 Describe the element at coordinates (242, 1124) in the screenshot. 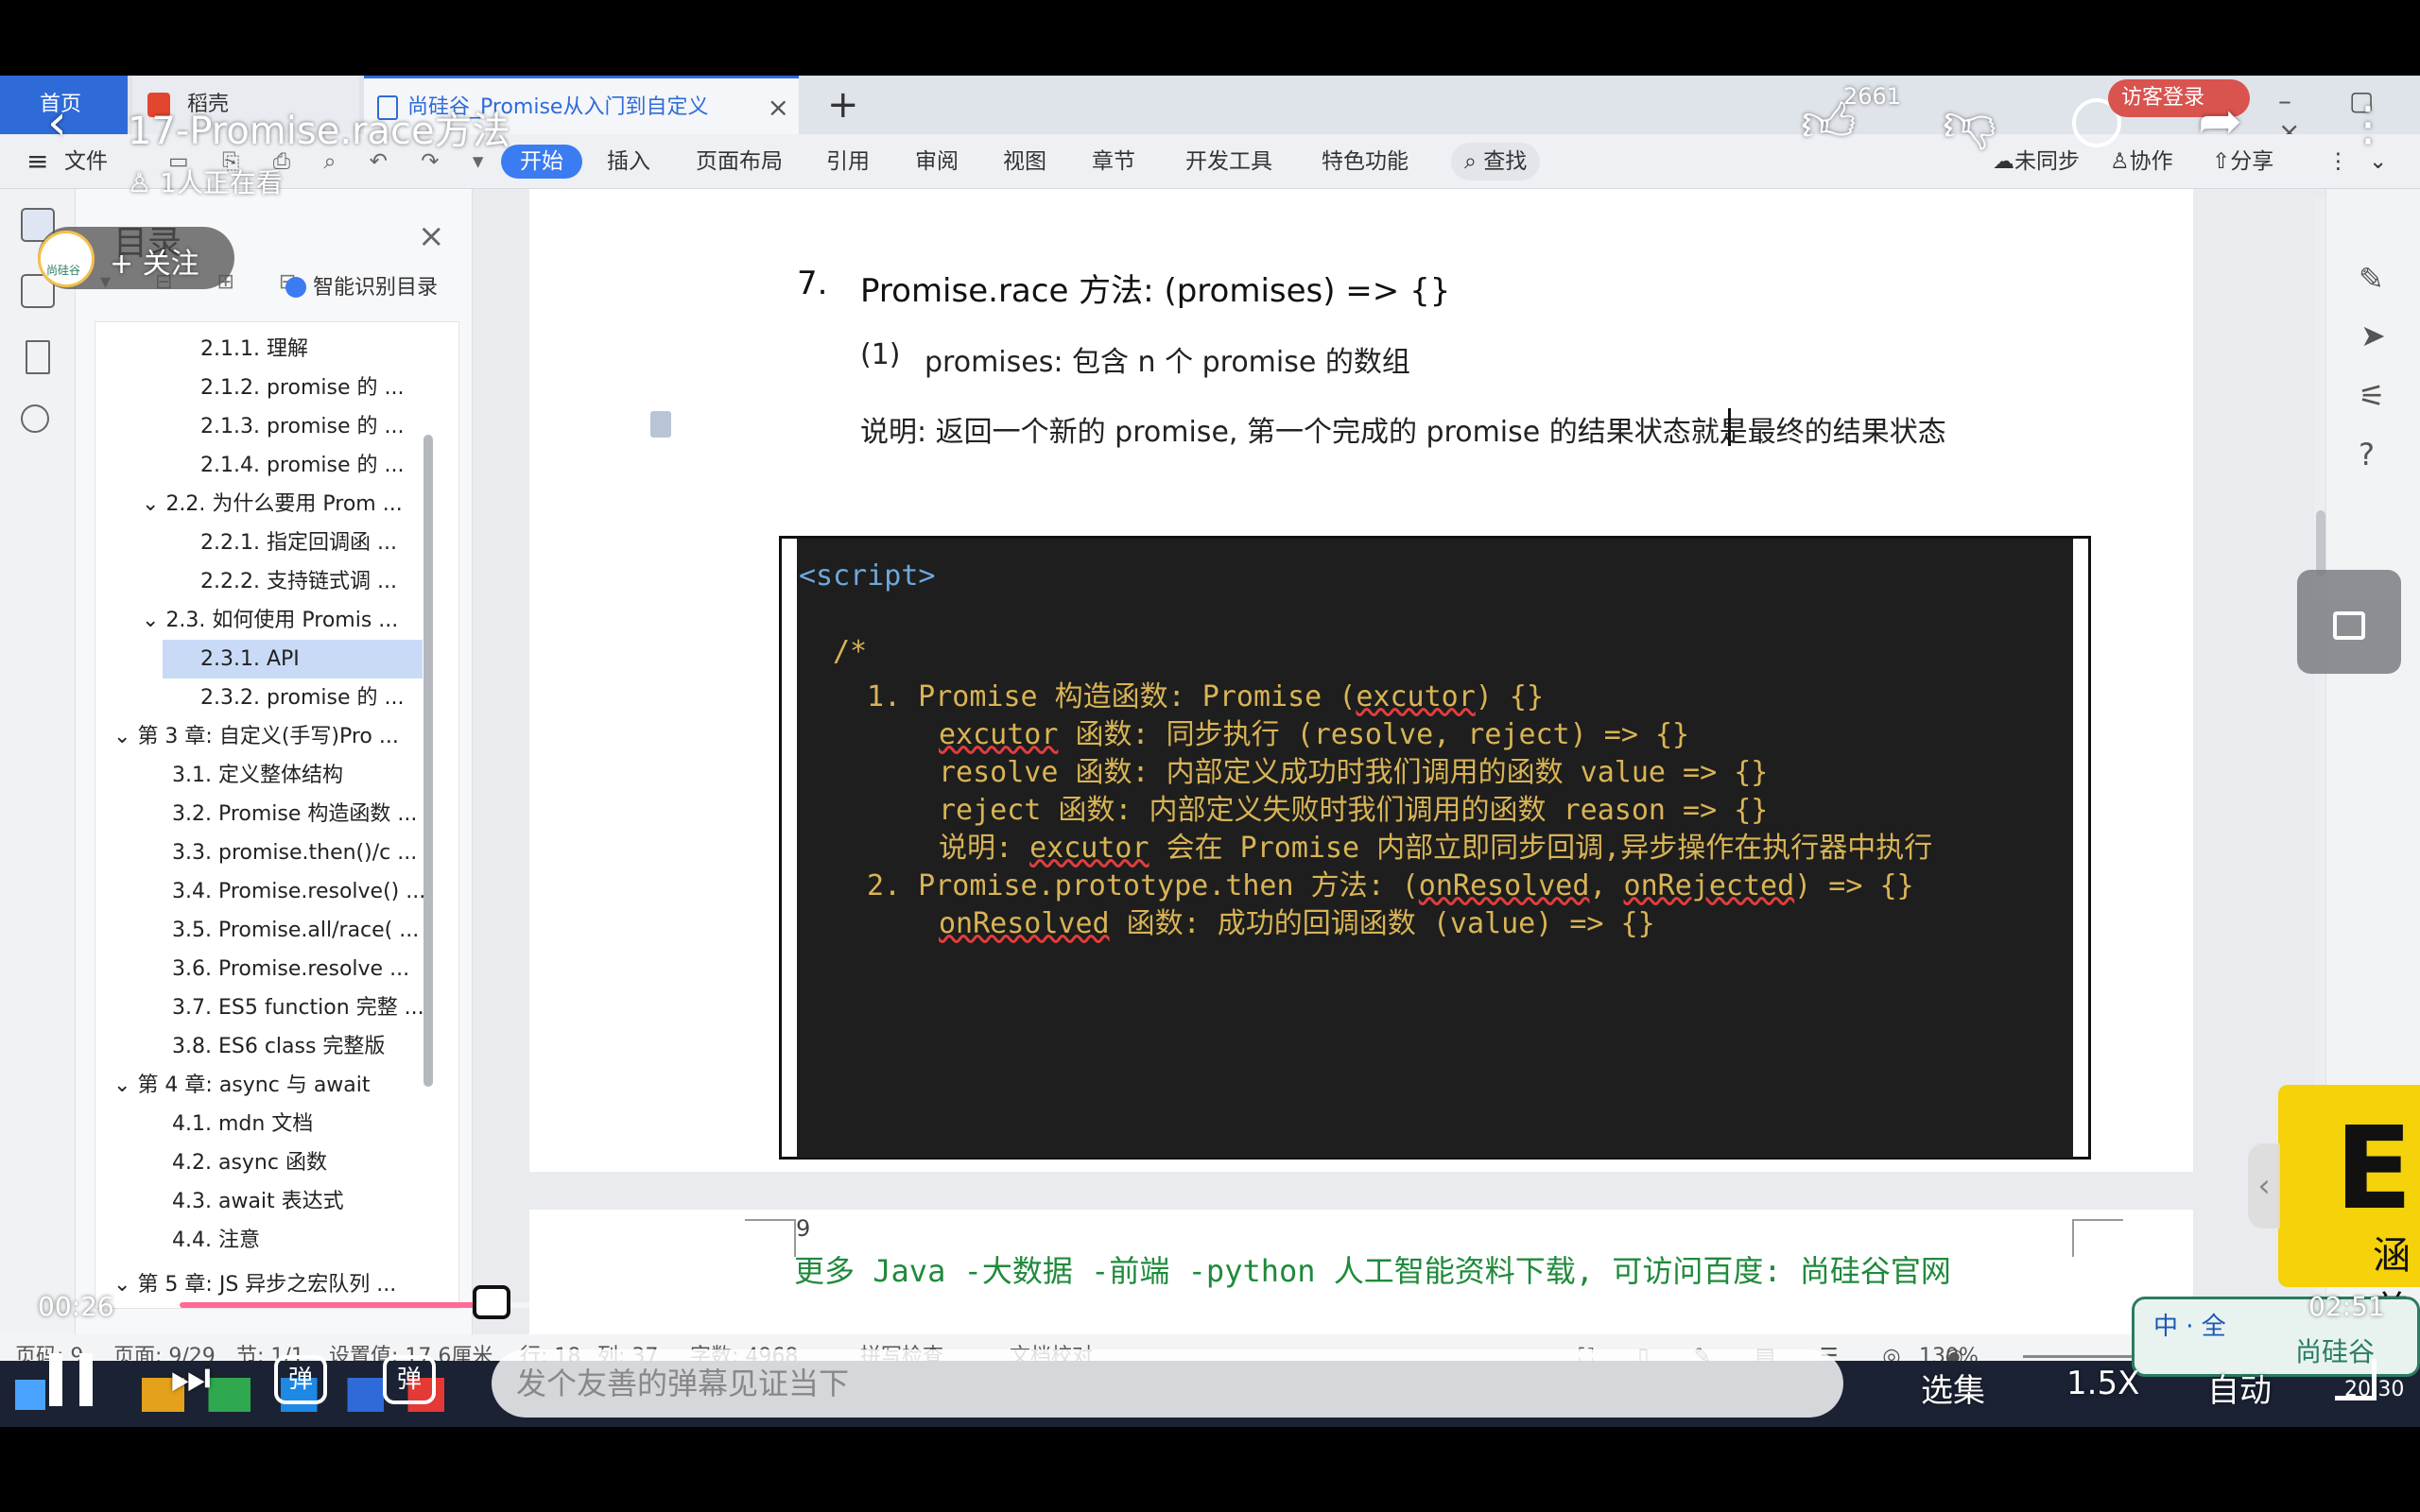

I see `toc-item: 4.1. mdn 文档` at that location.